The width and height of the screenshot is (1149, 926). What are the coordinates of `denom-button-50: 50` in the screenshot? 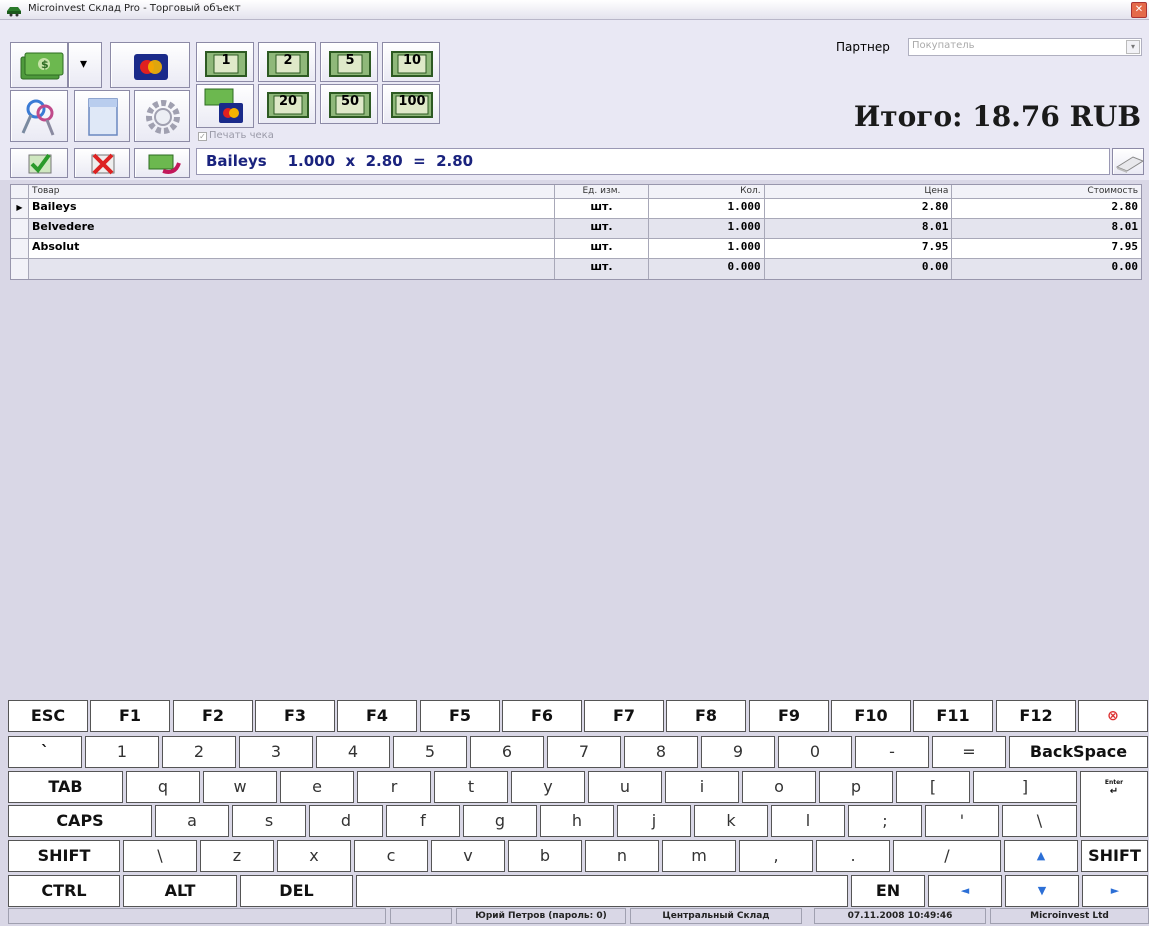 It's located at (349, 104).